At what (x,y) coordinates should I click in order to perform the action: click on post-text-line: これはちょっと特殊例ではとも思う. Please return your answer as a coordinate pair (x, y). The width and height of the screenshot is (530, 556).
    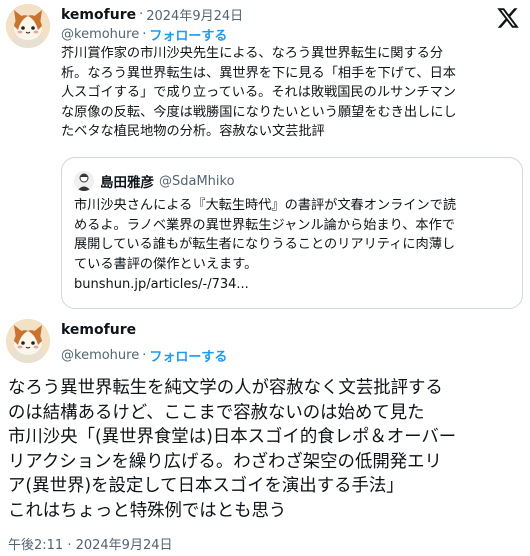
    Looking at the image, I should click on (147, 510).